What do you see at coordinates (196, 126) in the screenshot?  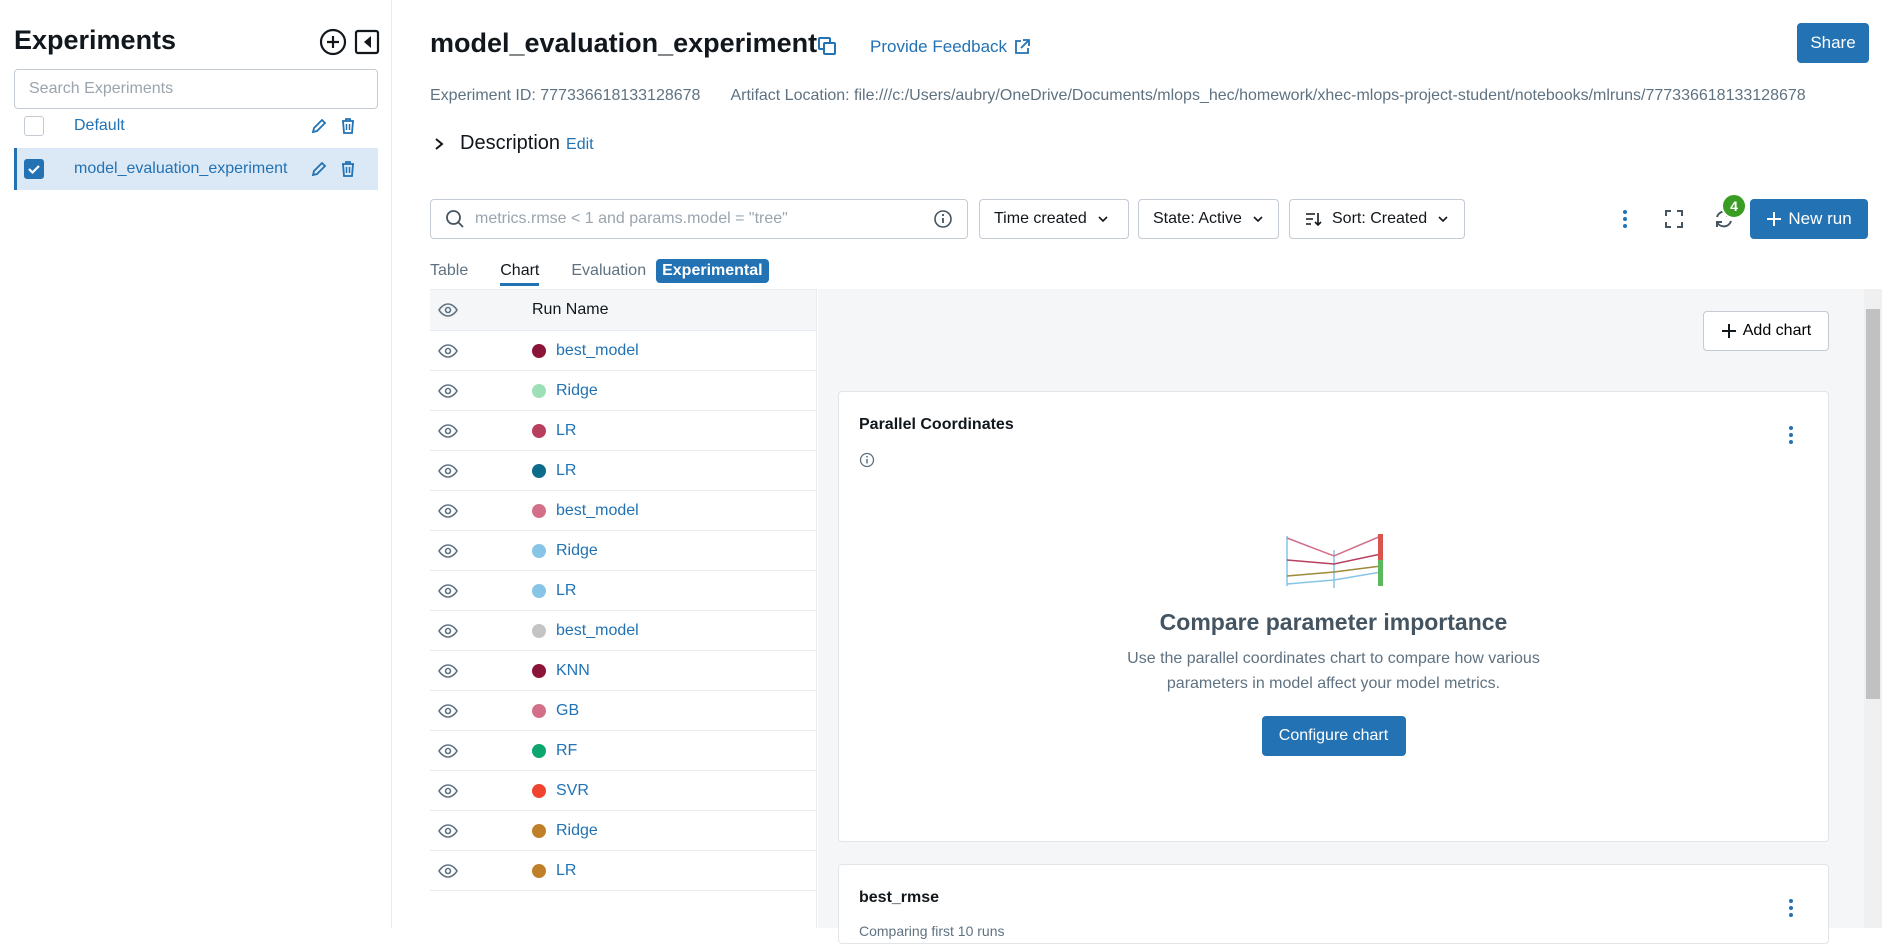 I see `experiment-item-default: Default` at bounding box center [196, 126].